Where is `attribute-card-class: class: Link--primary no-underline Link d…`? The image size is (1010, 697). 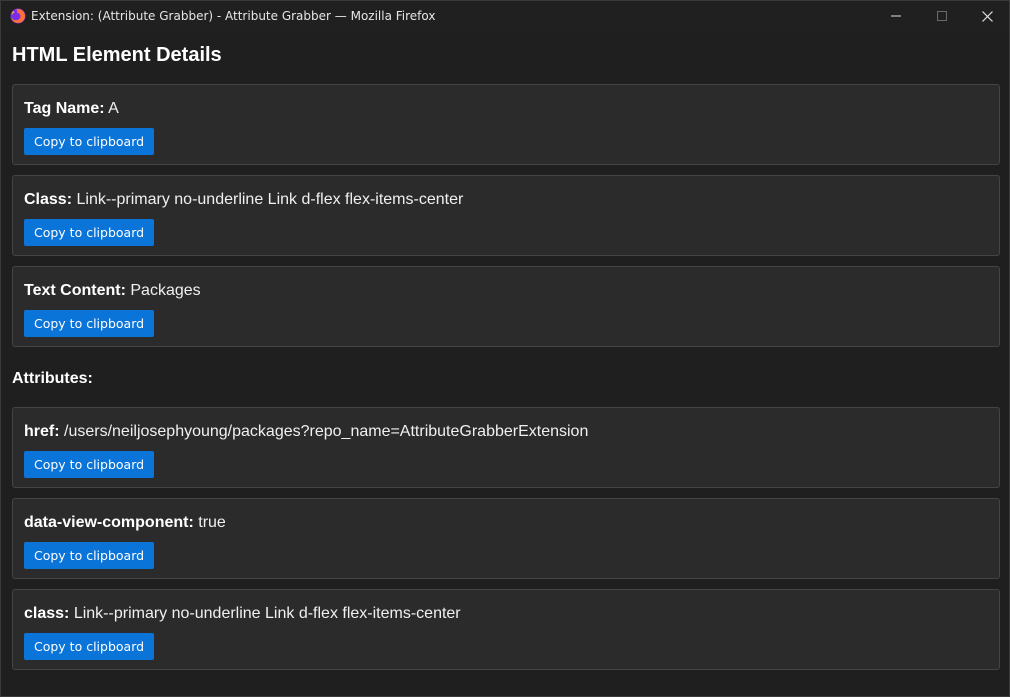
attribute-card-class: class: Link--primary no-underline Link d… is located at coordinates (506, 629).